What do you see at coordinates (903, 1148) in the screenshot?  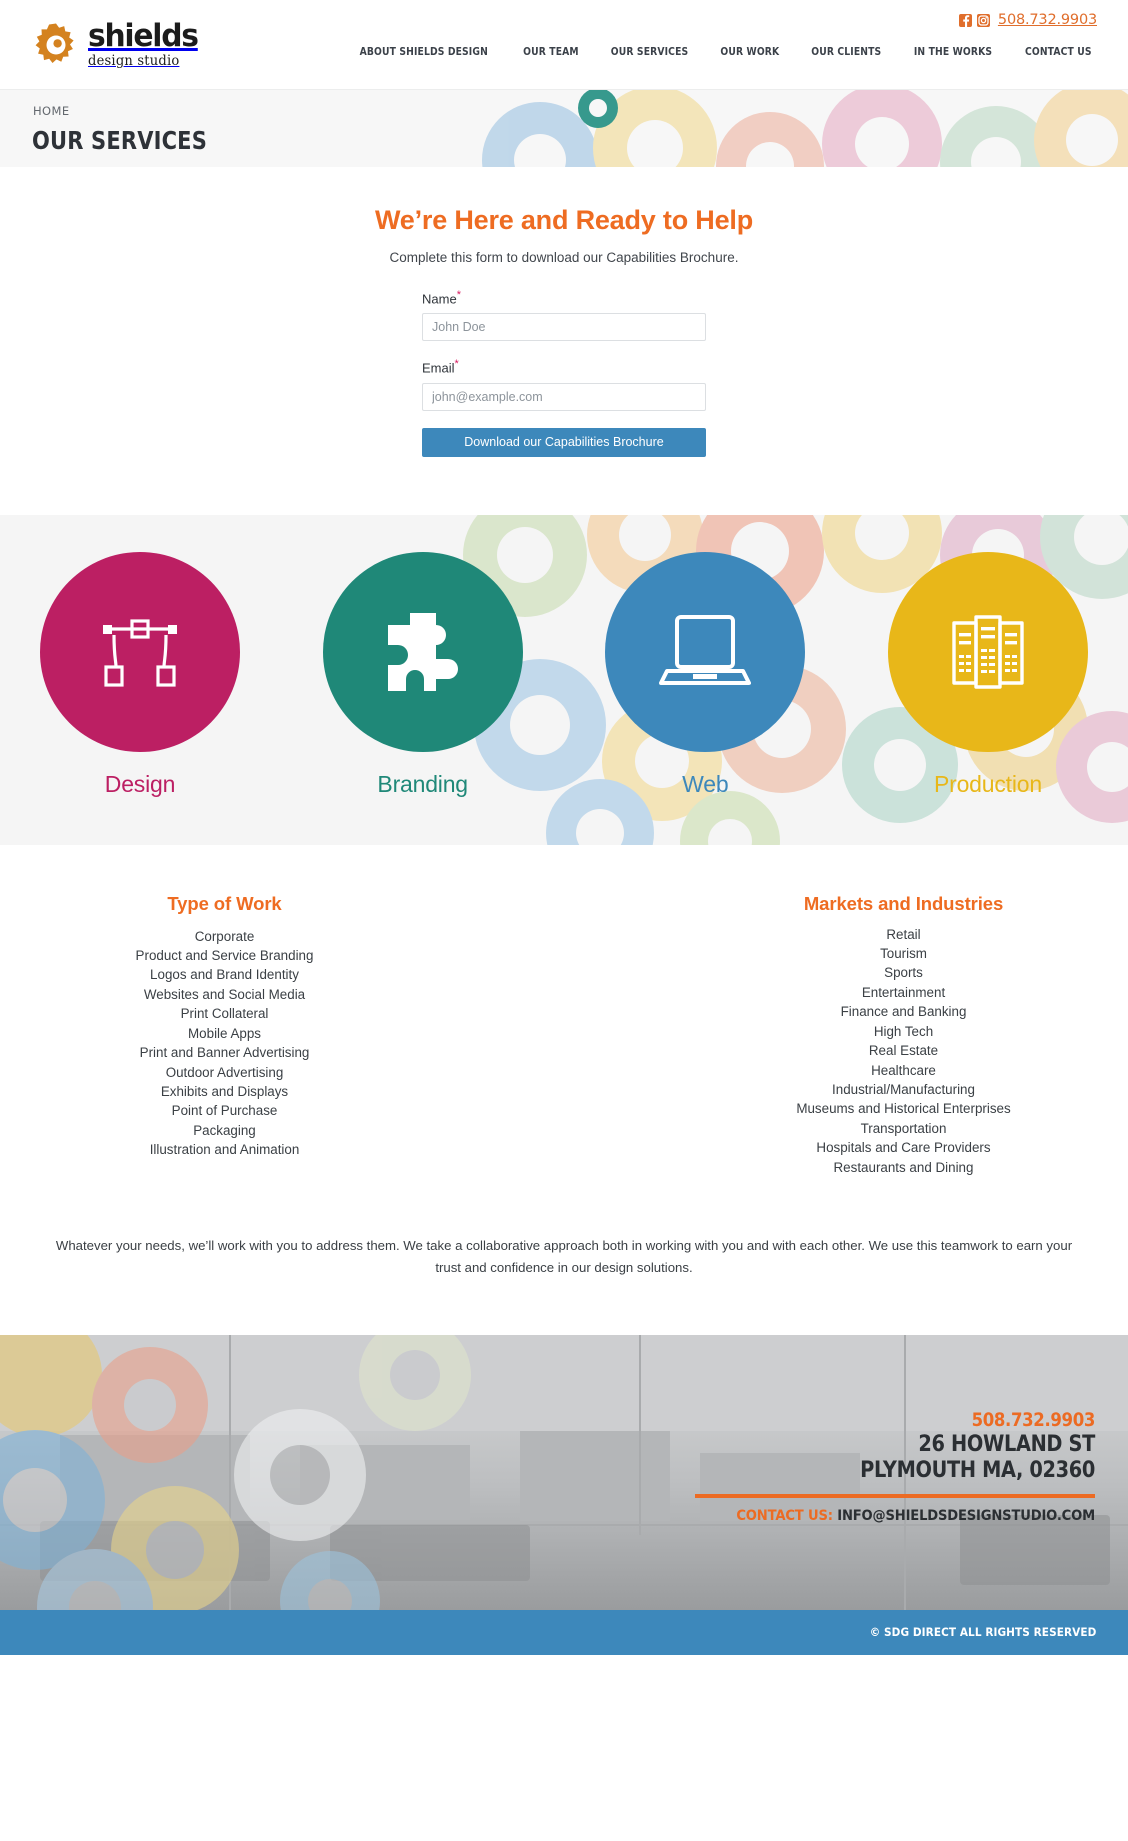 I see `list-item: Hospitals and Care Providers` at bounding box center [903, 1148].